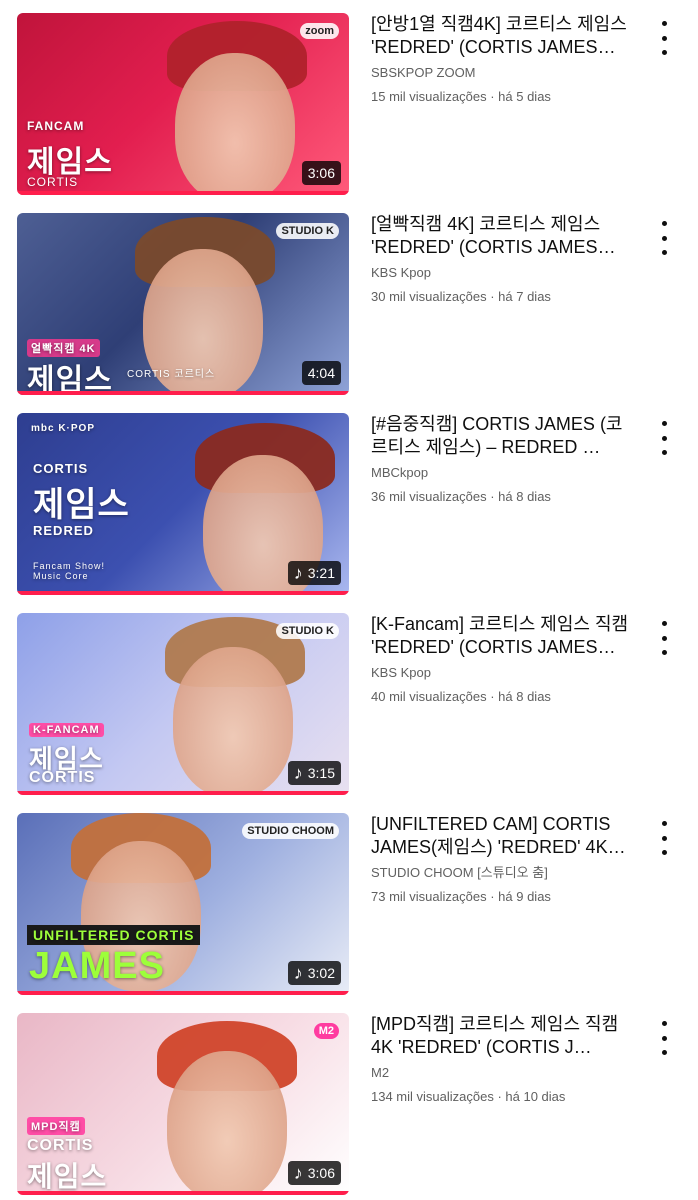 This screenshot has width=698, height=1200. What do you see at coordinates (56, 126) in the screenshot?
I see `overlay-label: FANCAM` at bounding box center [56, 126].